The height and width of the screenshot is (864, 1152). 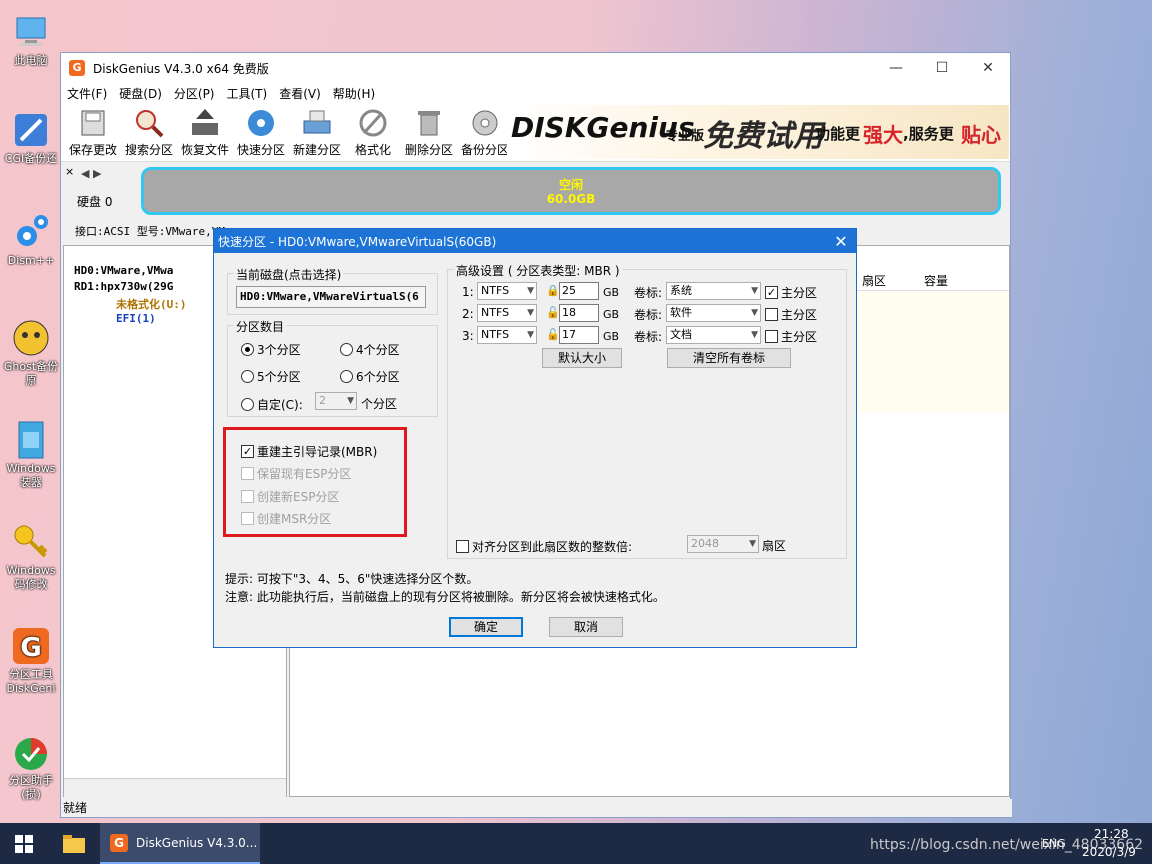 I want to click on desktop-icon-label: 分区助手(损), so click(x=31, y=787).